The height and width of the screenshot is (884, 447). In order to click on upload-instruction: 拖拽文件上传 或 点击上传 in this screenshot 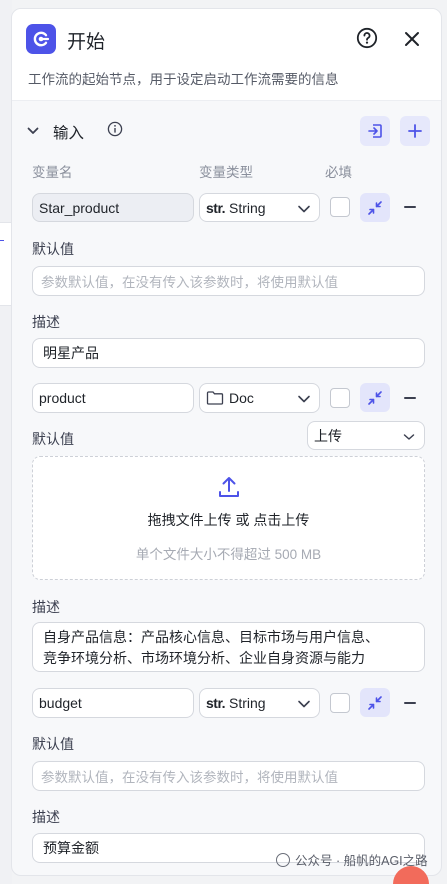, I will do `click(228, 520)`.